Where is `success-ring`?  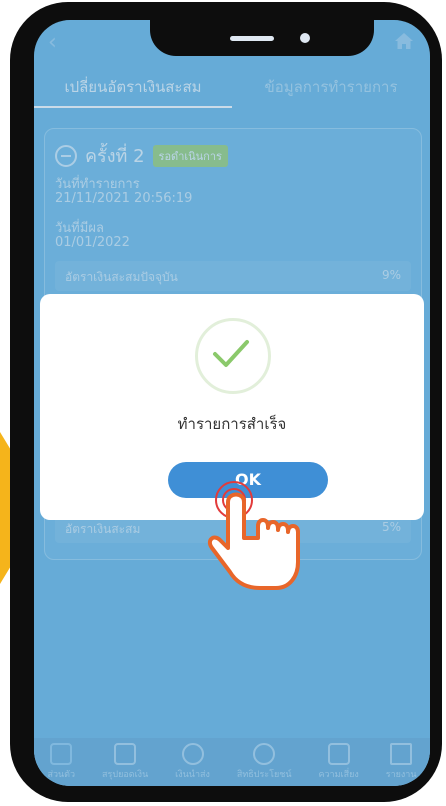 success-ring is located at coordinates (233, 356).